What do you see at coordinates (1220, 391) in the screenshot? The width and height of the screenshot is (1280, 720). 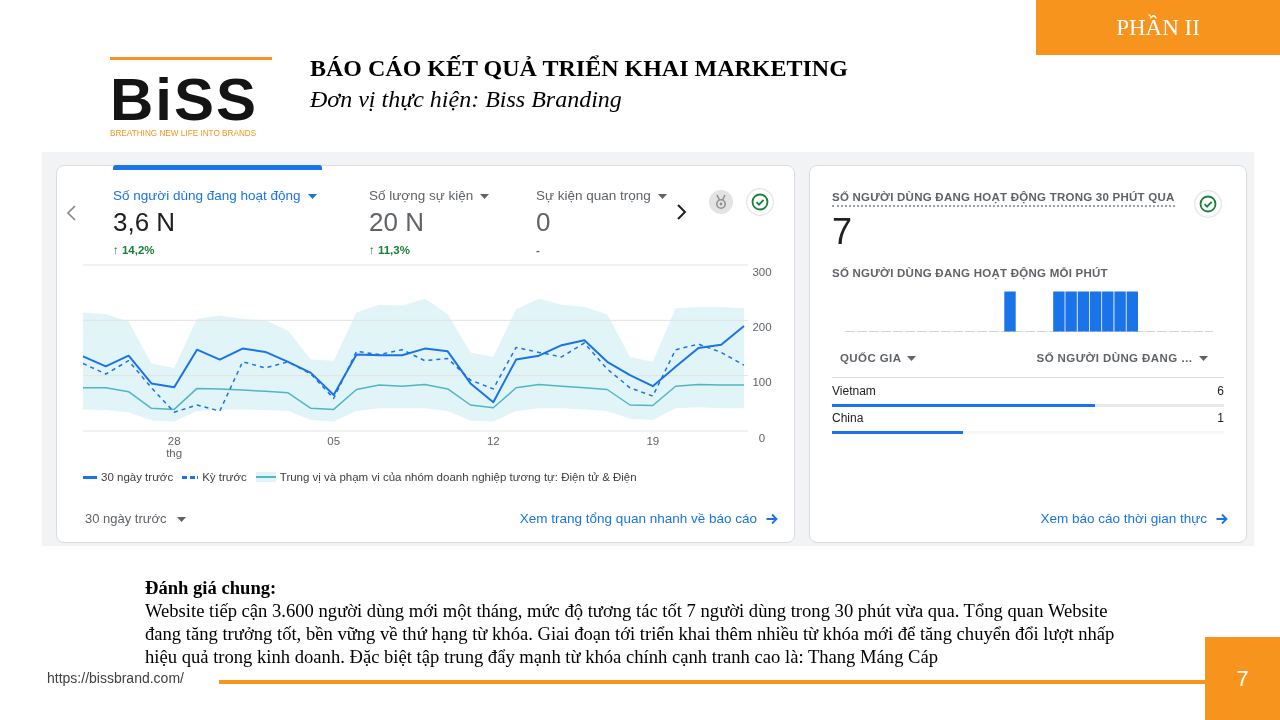 I see `user-count: 6` at bounding box center [1220, 391].